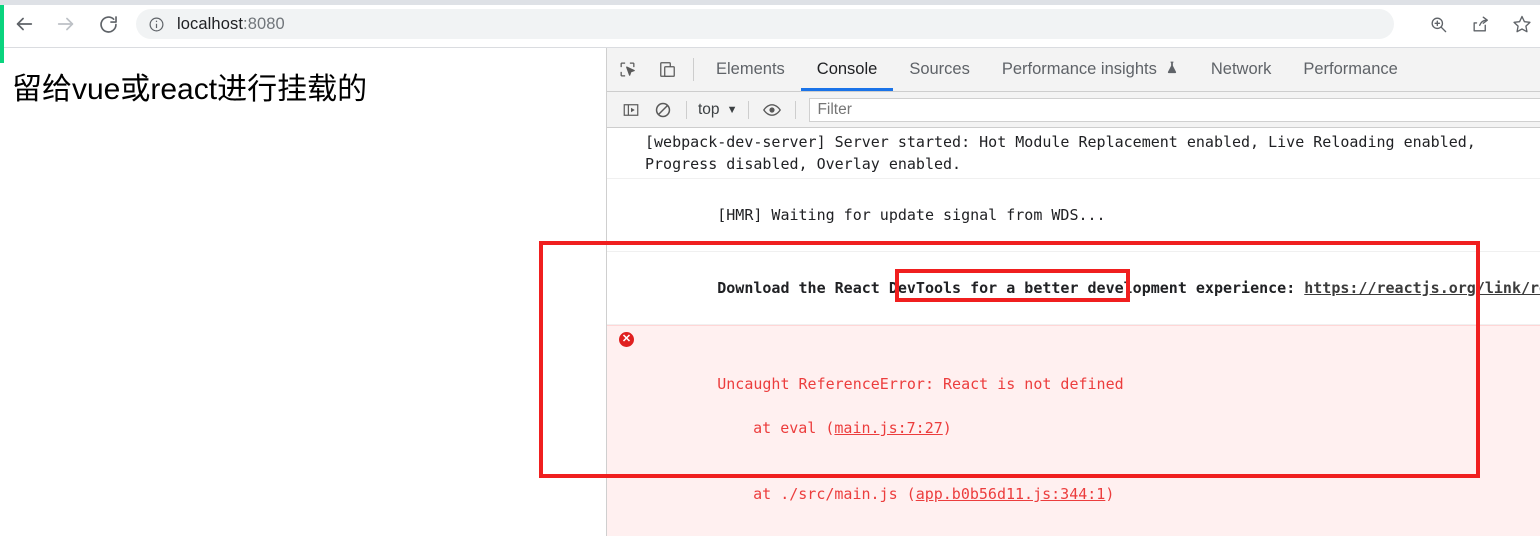  Describe the element at coordinates (631, 110) in the screenshot. I see `console-sidebar-icon` at that location.